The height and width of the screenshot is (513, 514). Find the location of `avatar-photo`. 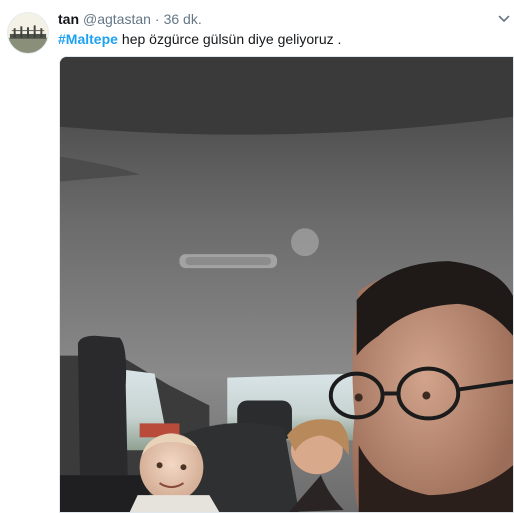

avatar-photo is located at coordinates (28, 33).